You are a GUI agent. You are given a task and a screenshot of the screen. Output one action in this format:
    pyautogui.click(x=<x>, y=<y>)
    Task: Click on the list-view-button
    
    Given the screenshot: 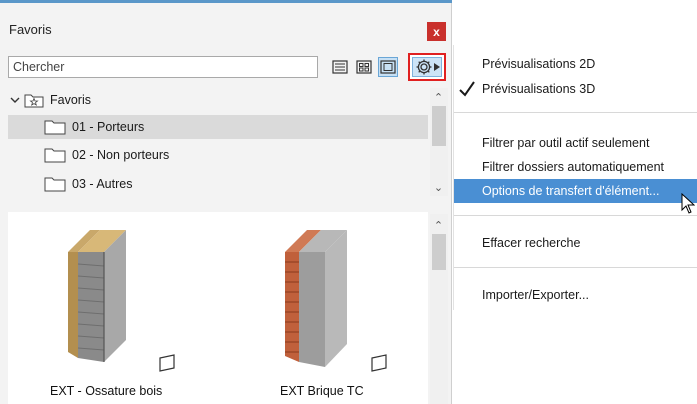 What is the action you would take?
    pyautogui.click(x=340, y=67)
    